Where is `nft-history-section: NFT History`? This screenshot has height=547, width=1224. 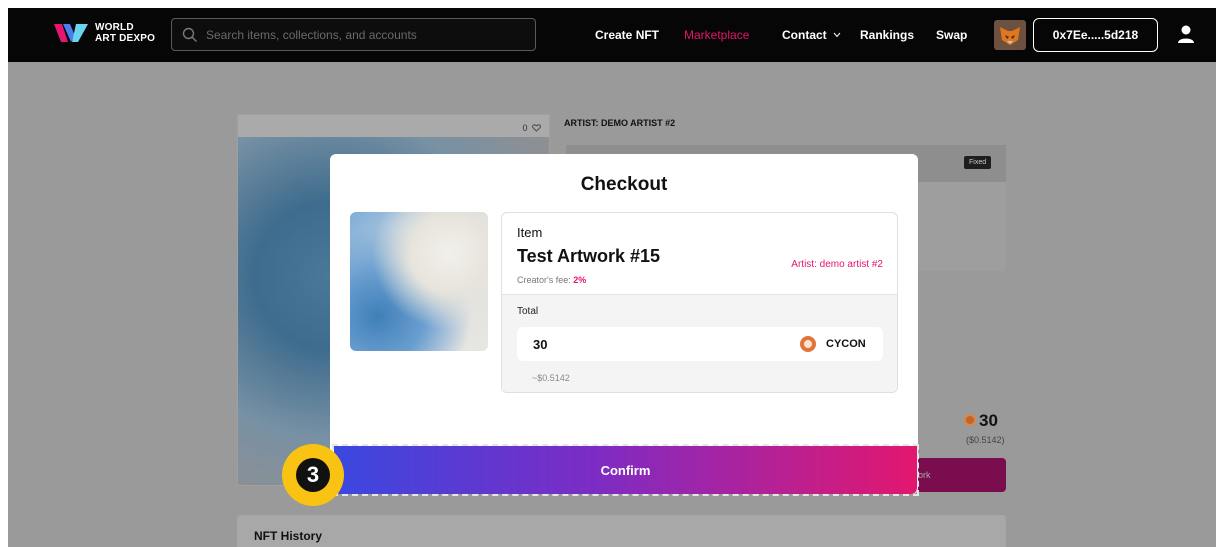
nft-history-section: NFT History is located at coordinates (621, 531).